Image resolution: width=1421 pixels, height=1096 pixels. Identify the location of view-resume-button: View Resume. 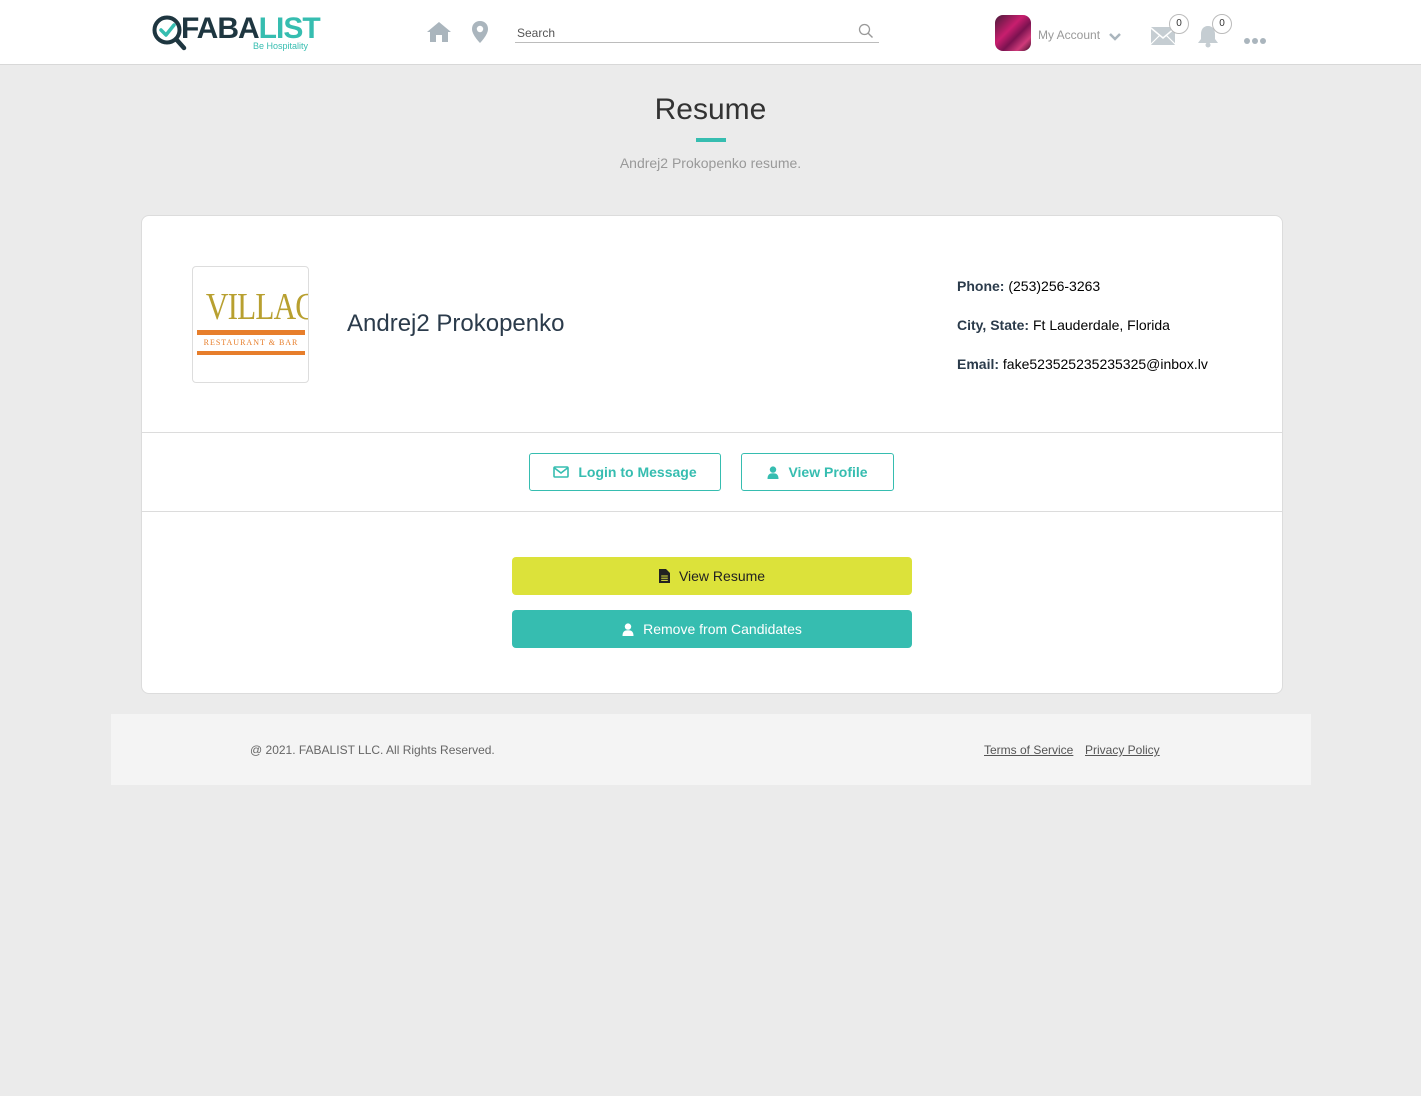
(712, 576).